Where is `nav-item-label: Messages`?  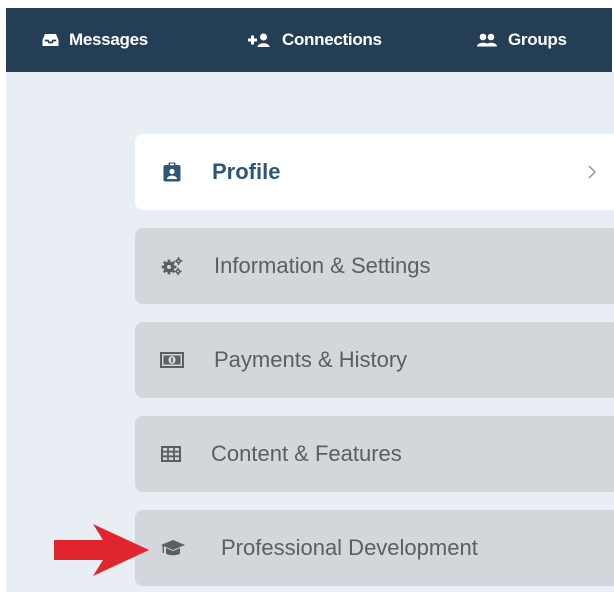 nav-item-label: Messages is located at coordinates (108, 39).